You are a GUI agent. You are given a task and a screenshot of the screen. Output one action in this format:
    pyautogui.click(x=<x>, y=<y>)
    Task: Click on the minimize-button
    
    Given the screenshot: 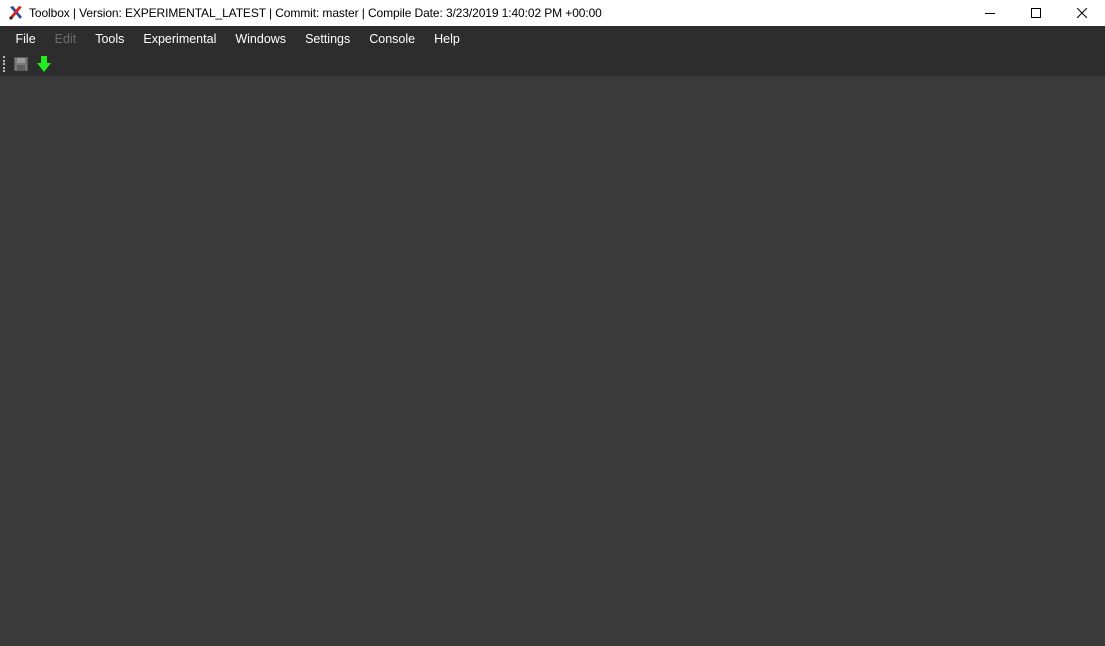 What is the action you would take?
    pyautogui.click(x=990, y=13)
    